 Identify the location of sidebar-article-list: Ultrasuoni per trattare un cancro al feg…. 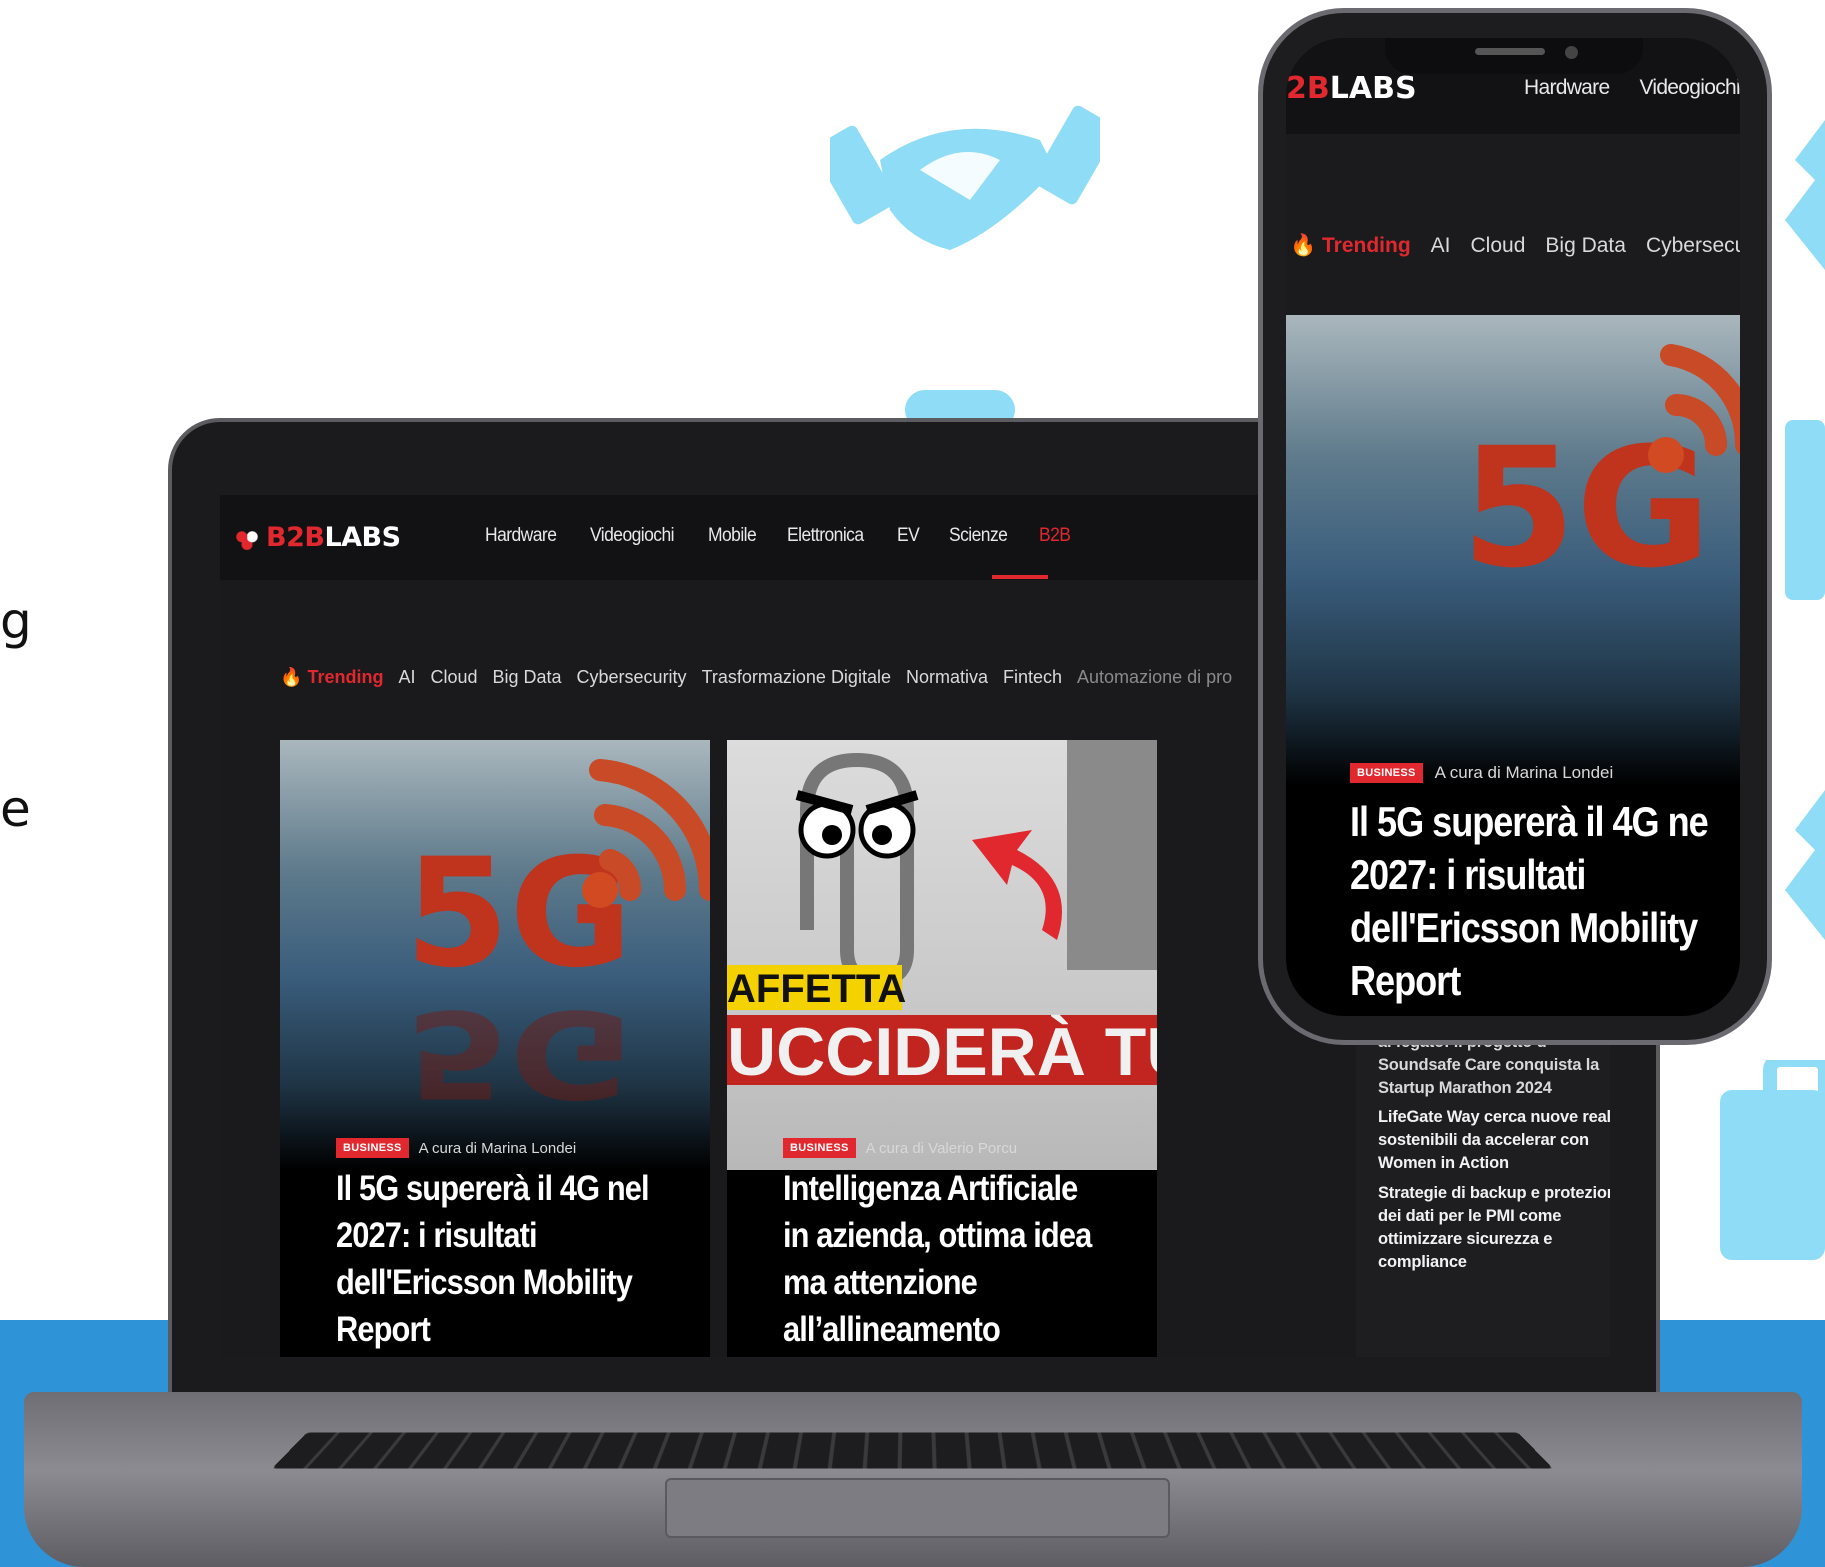
(1483, 1183).